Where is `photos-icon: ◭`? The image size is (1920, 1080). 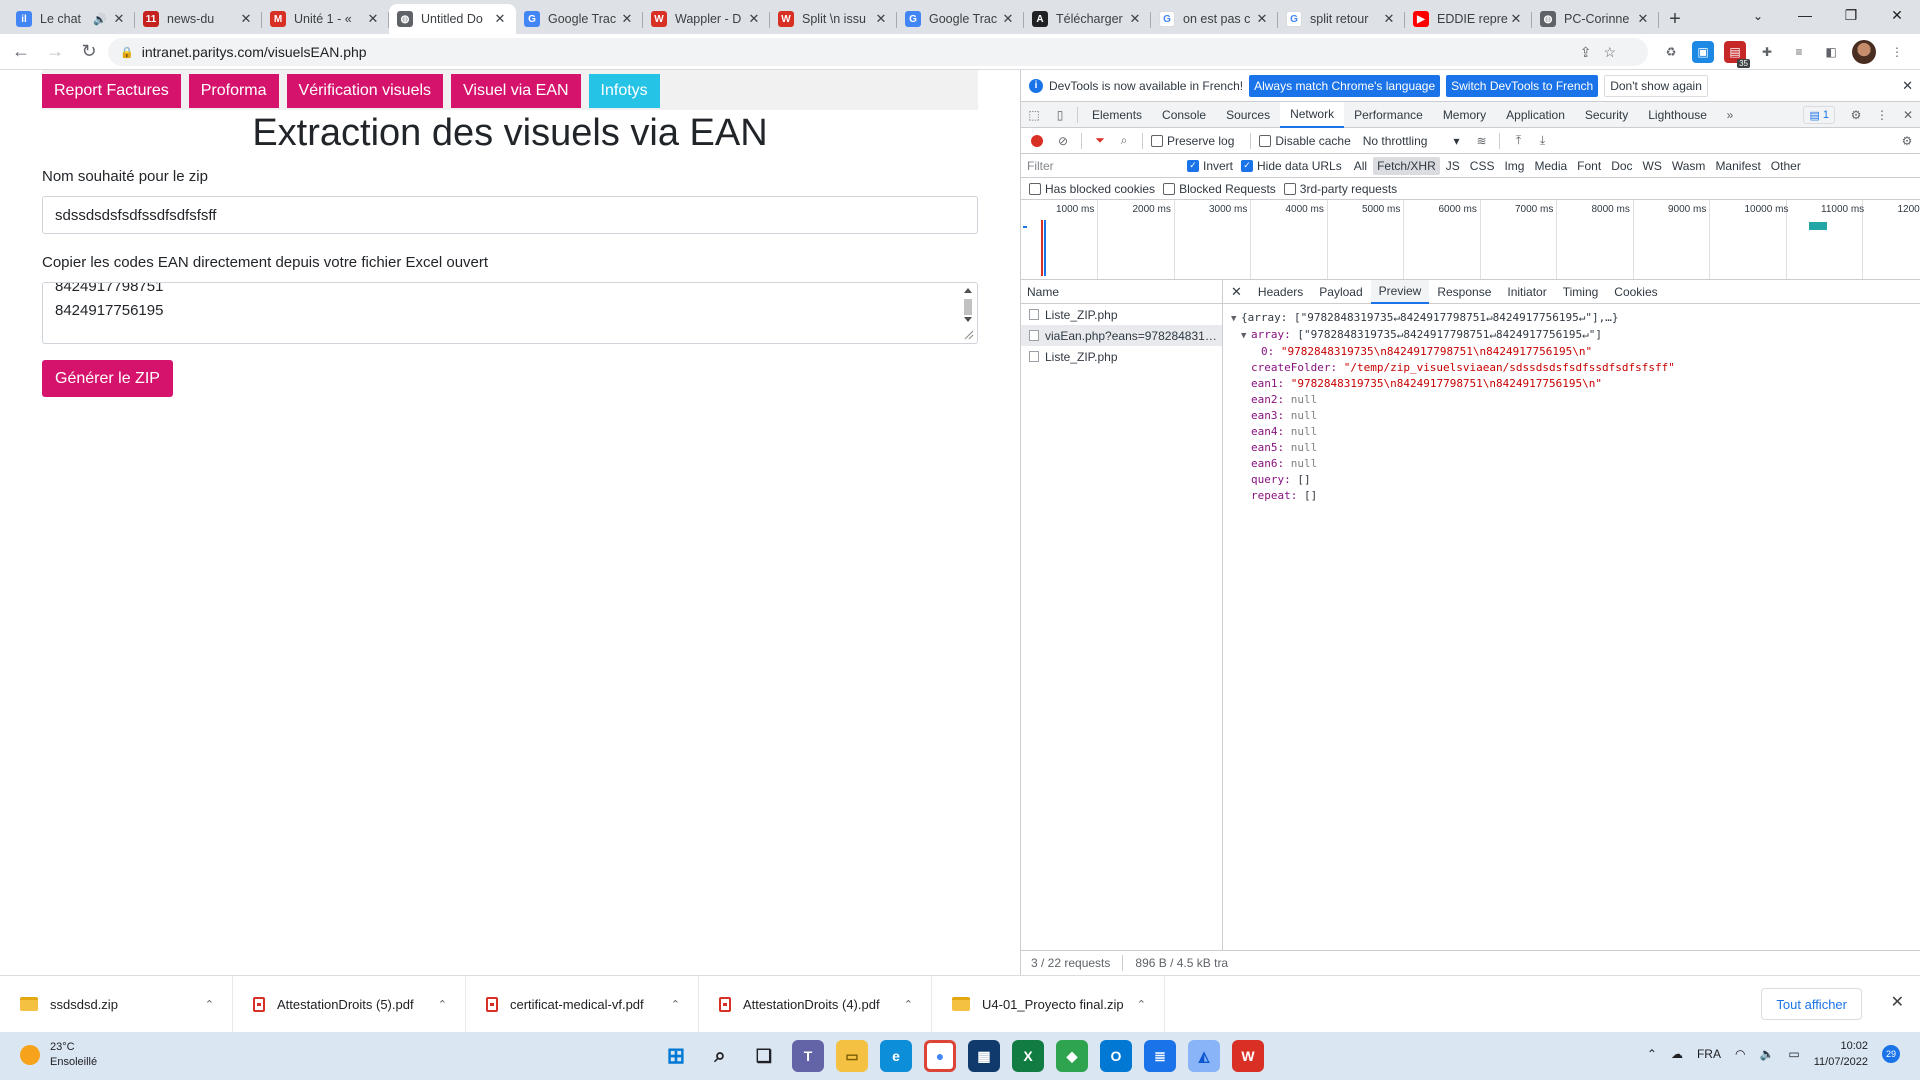
photos-icon: ◭ is located at coordinates (1204, 1056).